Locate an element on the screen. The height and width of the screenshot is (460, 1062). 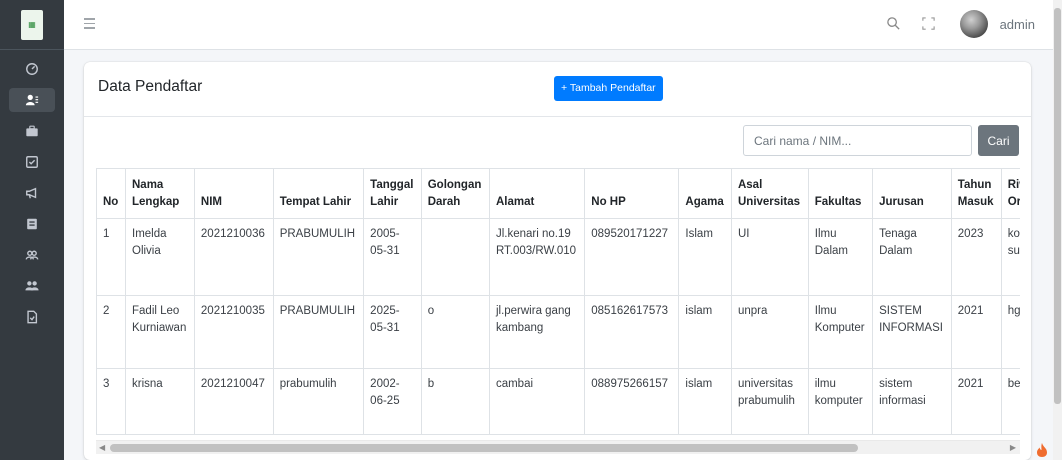
sidebar-item-calendar is located at coordinates (32, 224).